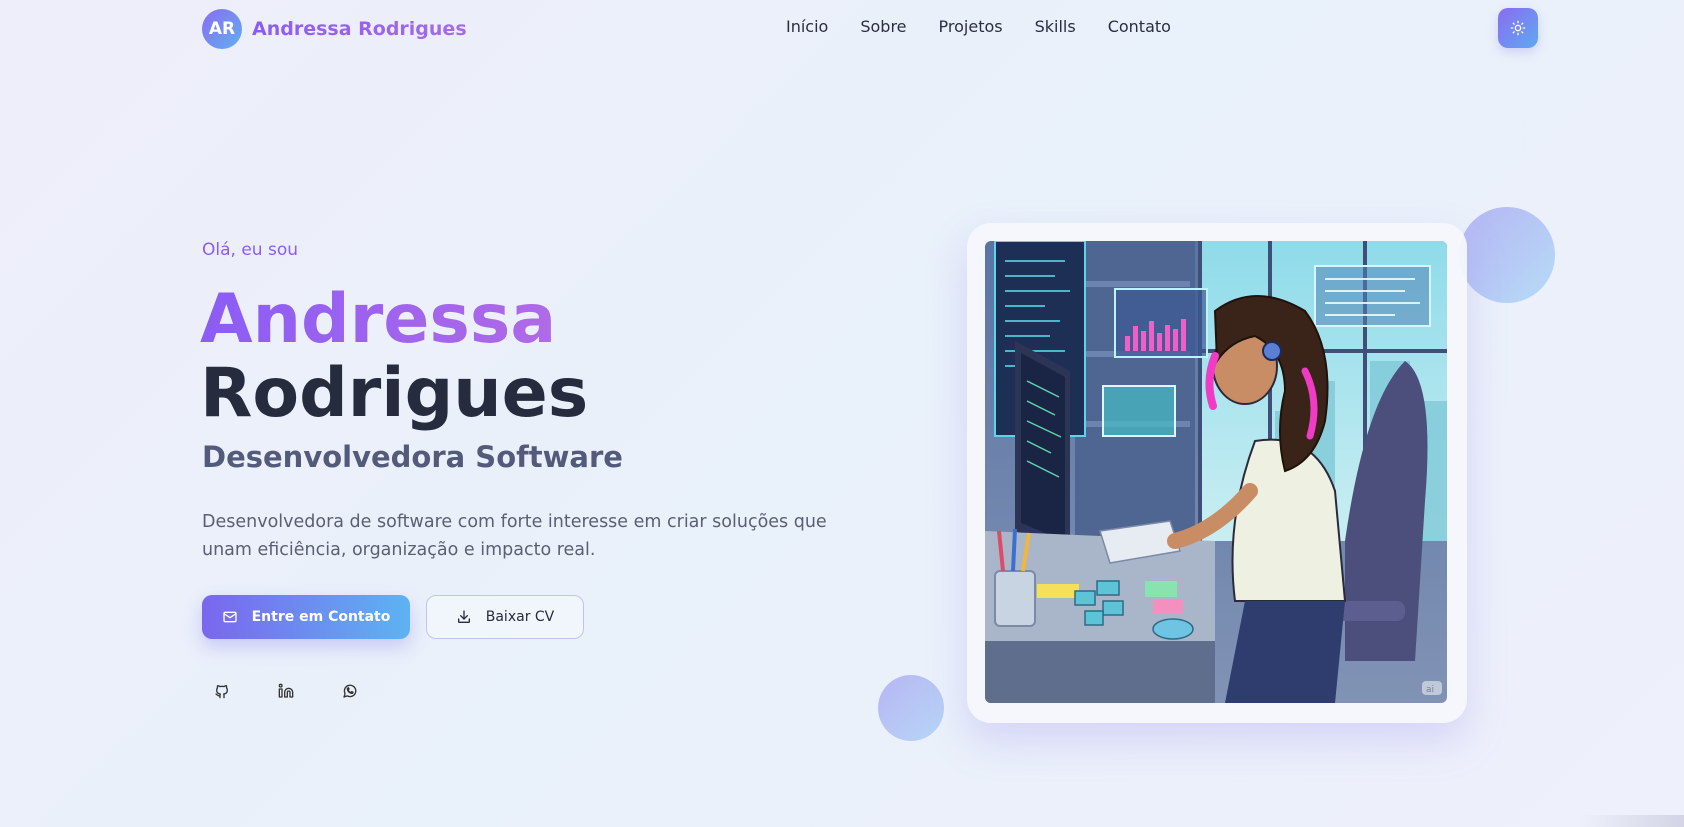  I want to click on brand: AR Andressa Rodrigues, so click(334, 29).